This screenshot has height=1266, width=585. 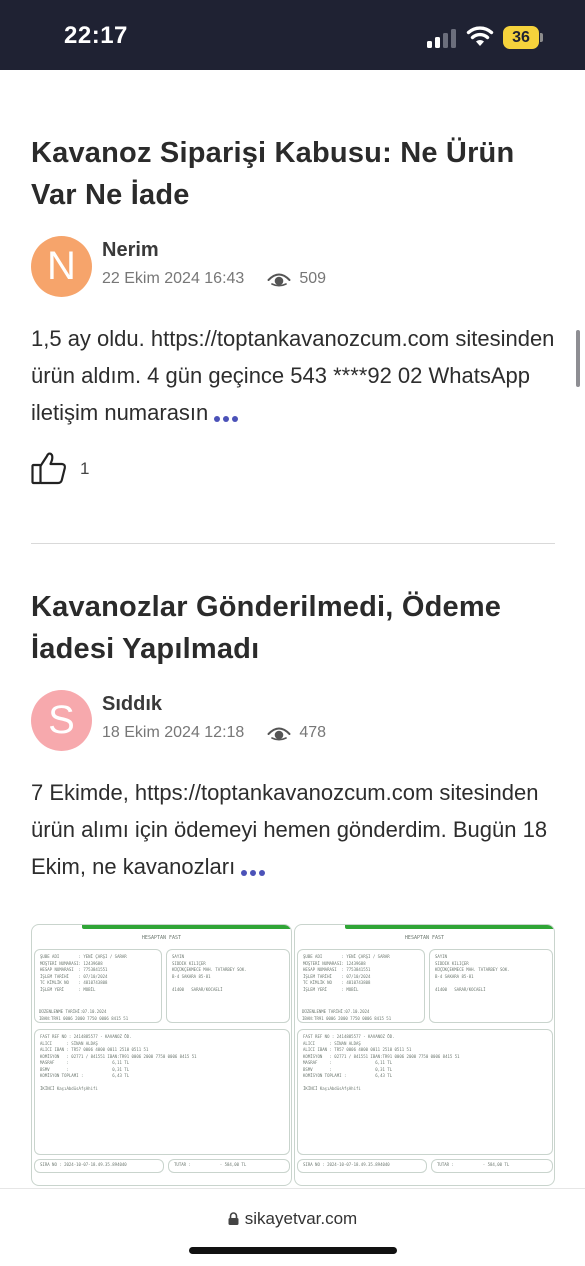 I want to click on thumbs-up-icon, so click(x=49, y=468).